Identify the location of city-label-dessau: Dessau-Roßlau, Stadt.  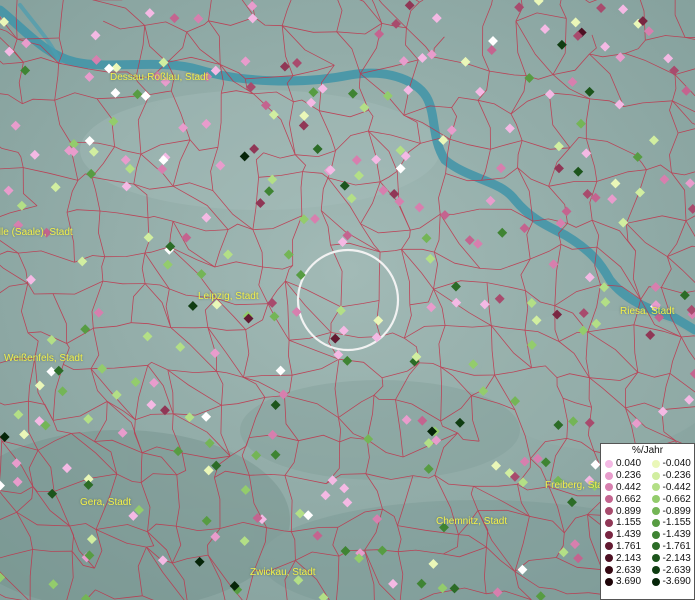
(159, 77).